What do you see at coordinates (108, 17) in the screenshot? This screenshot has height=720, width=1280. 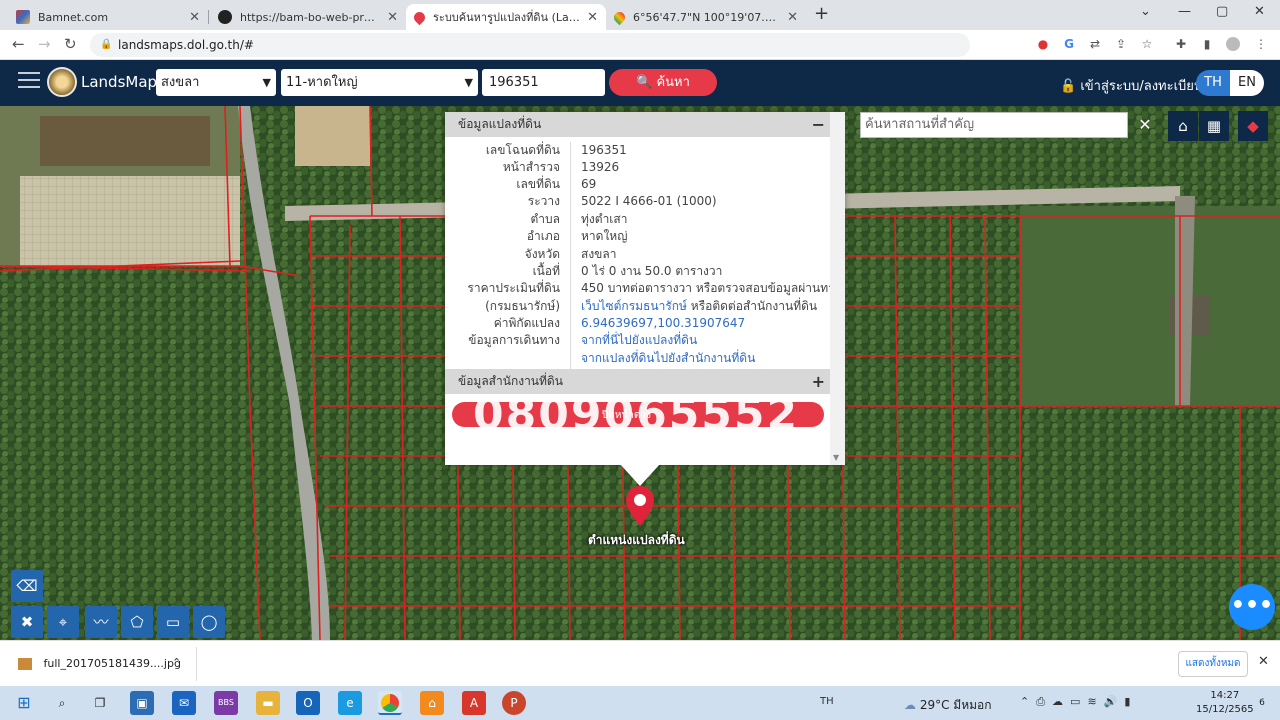 I see `browser-tab: Bamnet.com ✕` at bounding box center [108, 17].